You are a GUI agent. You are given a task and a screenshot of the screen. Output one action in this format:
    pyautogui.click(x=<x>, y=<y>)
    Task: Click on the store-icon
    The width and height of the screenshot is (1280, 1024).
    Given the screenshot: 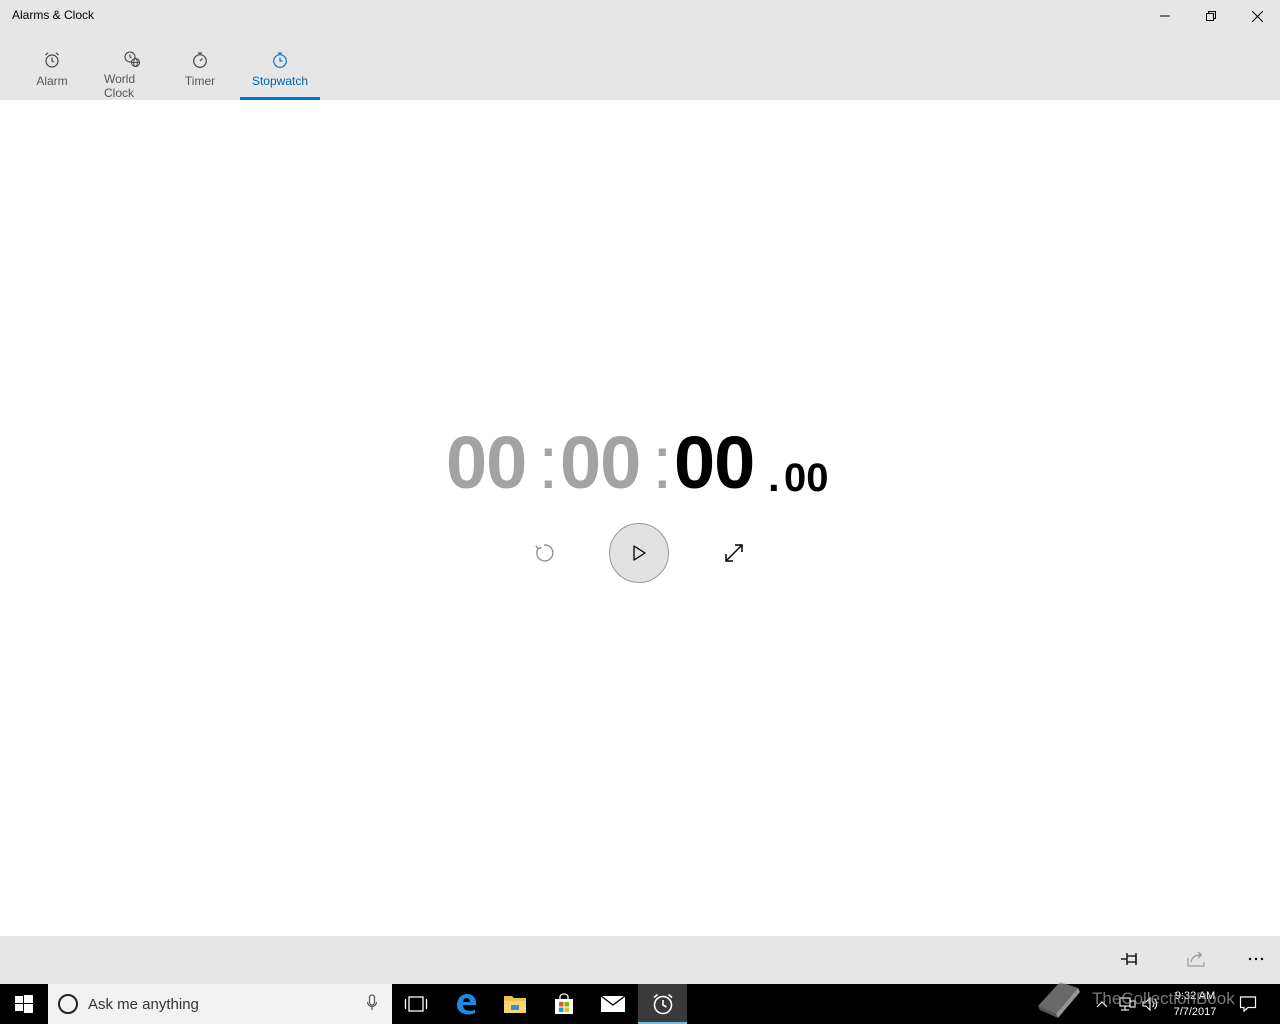 What is the action you would take?
    pyautogui.click(x=564, y=1003)
    